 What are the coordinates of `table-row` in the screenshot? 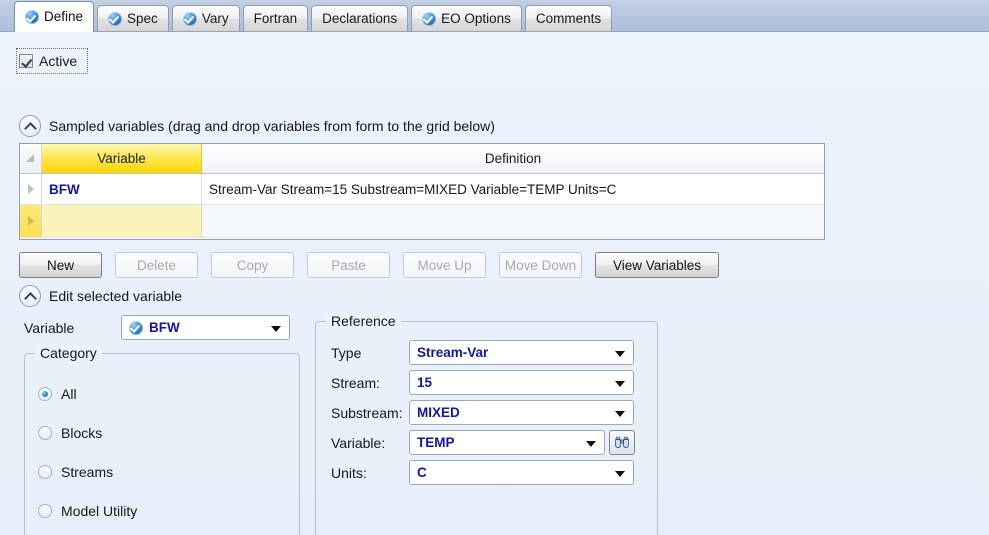 It's located at (422, 221).